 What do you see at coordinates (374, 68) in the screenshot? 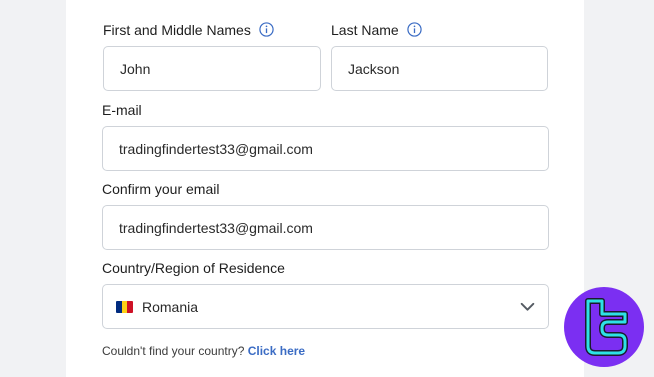
I see `last-name-value: Jackson` at bounding box center [374, 68].